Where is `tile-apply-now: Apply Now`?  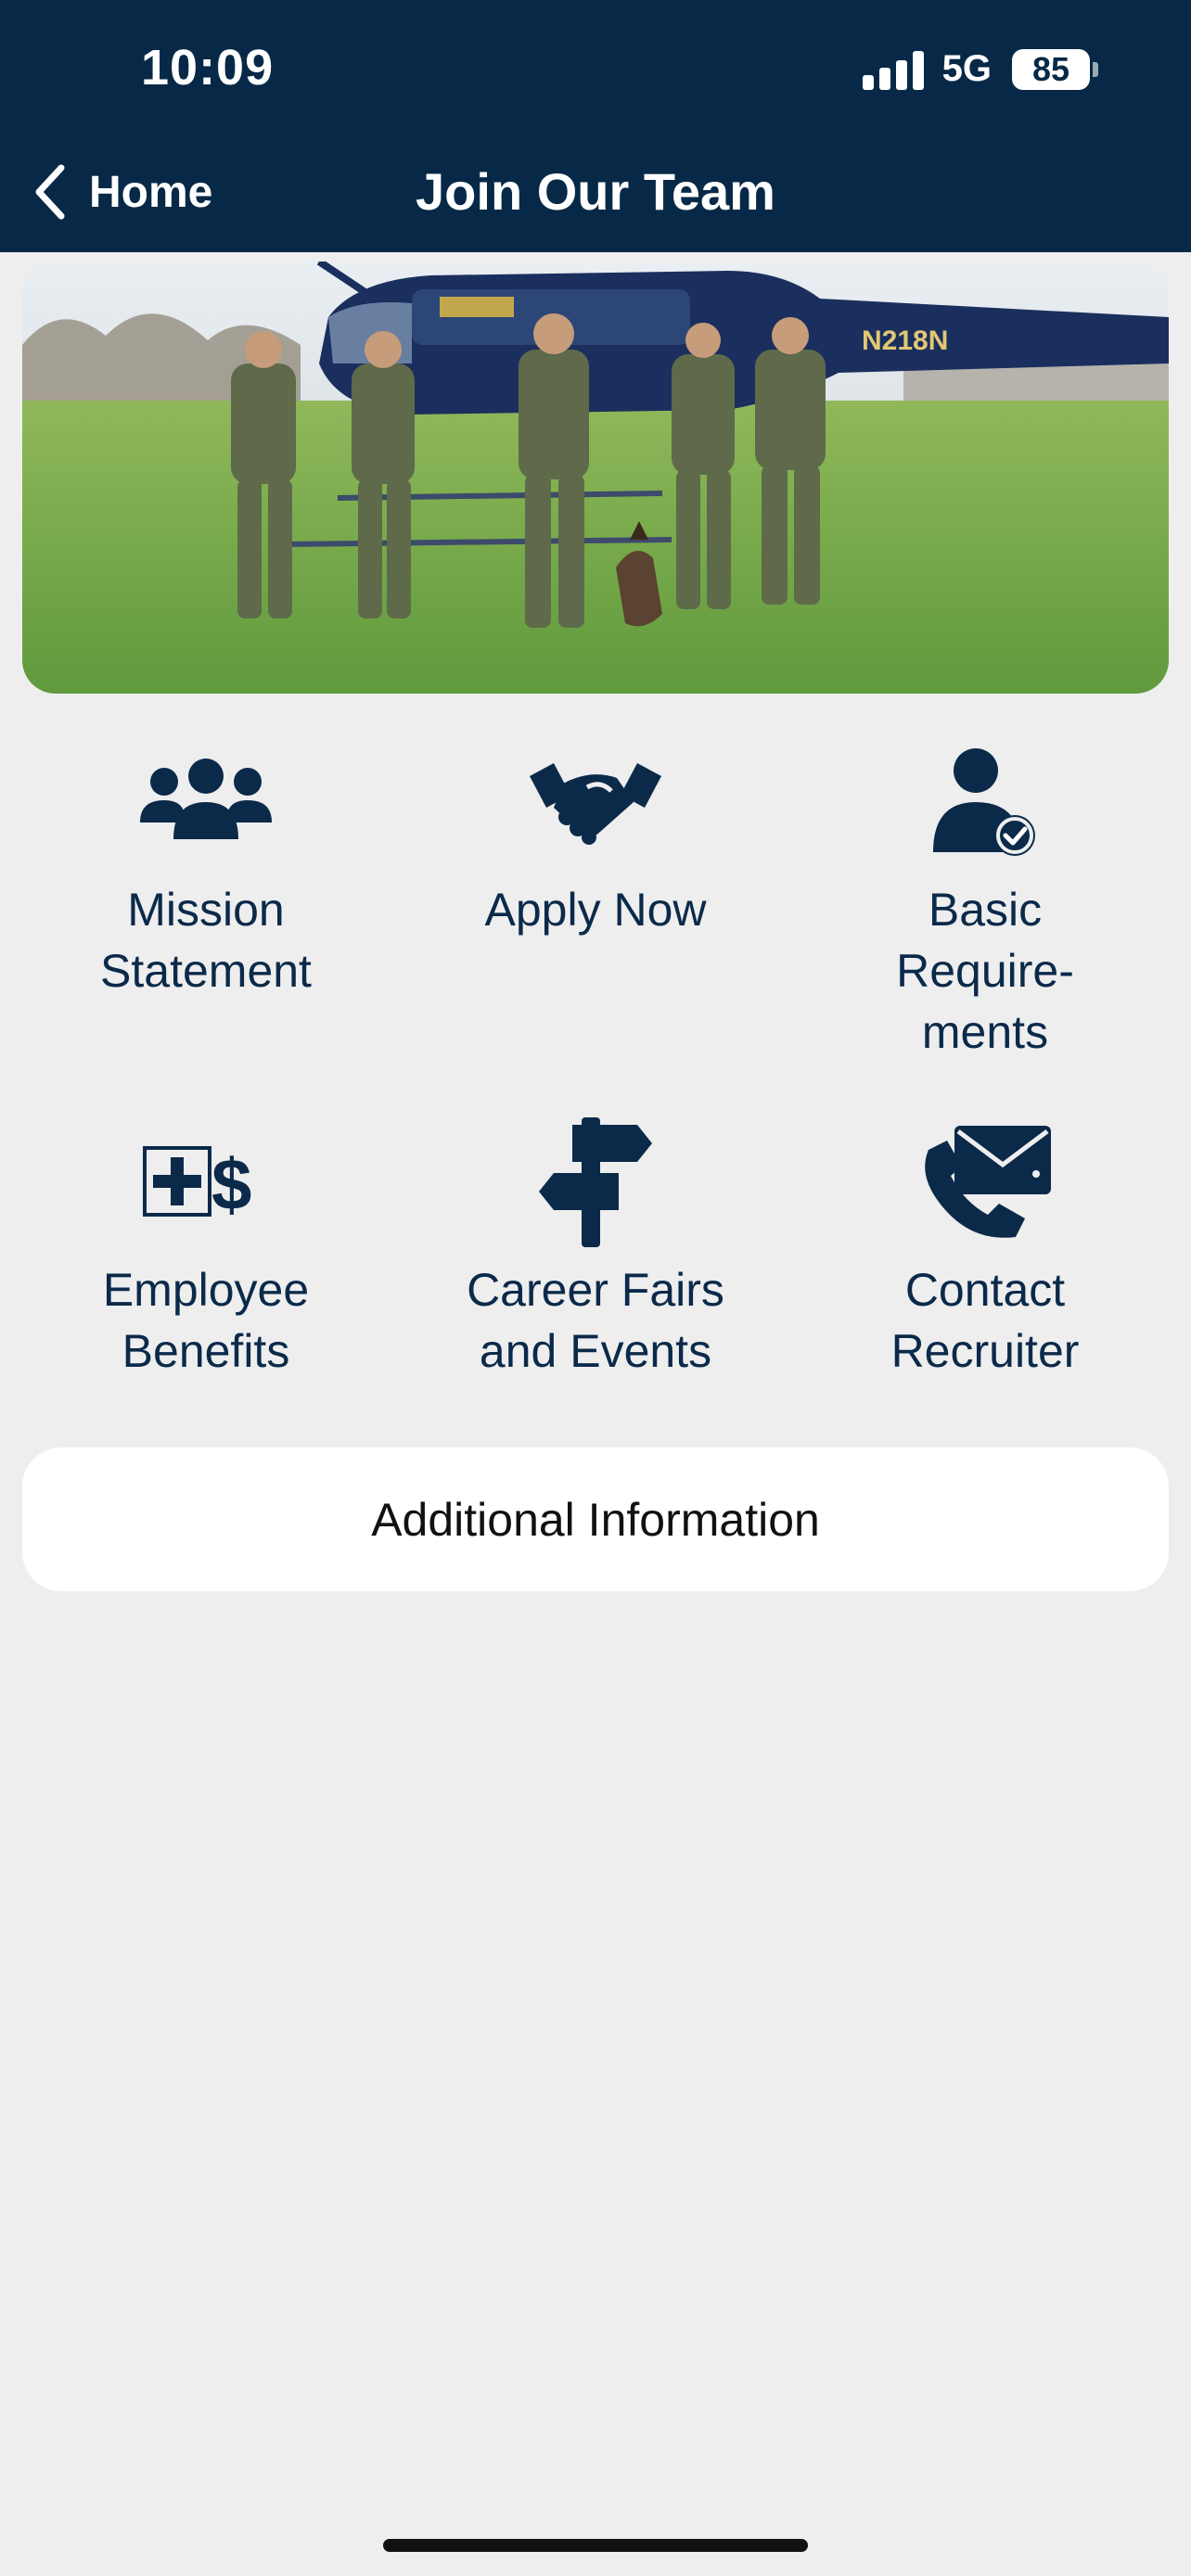
tile-apply-now: Apply Now is located at coordinates (595, 841).